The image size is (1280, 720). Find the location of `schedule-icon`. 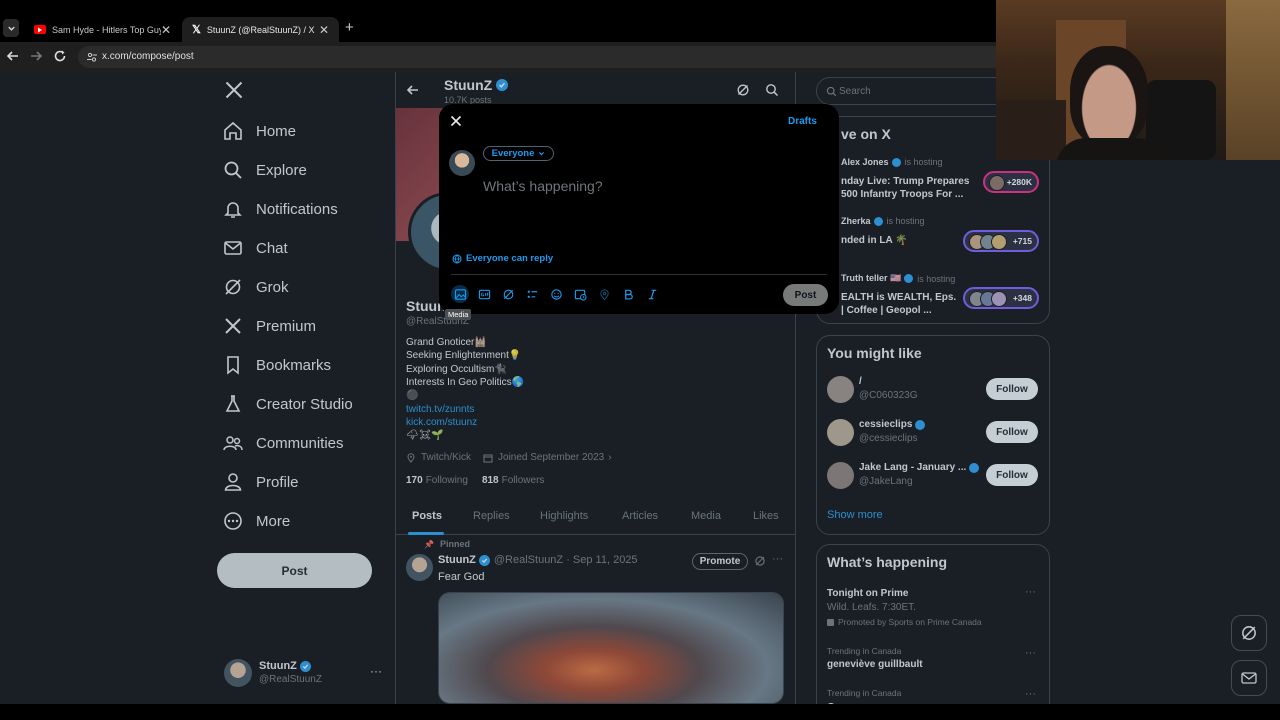

schedule-icon is located at coordinates (580, 294).